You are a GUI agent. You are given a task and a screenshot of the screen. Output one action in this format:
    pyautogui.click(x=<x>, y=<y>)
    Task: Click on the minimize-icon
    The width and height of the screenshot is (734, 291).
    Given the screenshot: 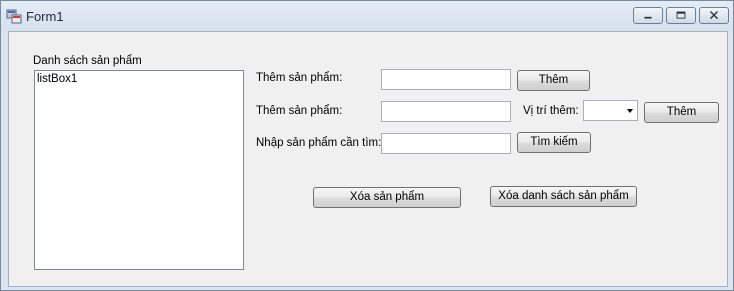 What is the action you would take?
    pyautogui.click(x=648, y=17)
    